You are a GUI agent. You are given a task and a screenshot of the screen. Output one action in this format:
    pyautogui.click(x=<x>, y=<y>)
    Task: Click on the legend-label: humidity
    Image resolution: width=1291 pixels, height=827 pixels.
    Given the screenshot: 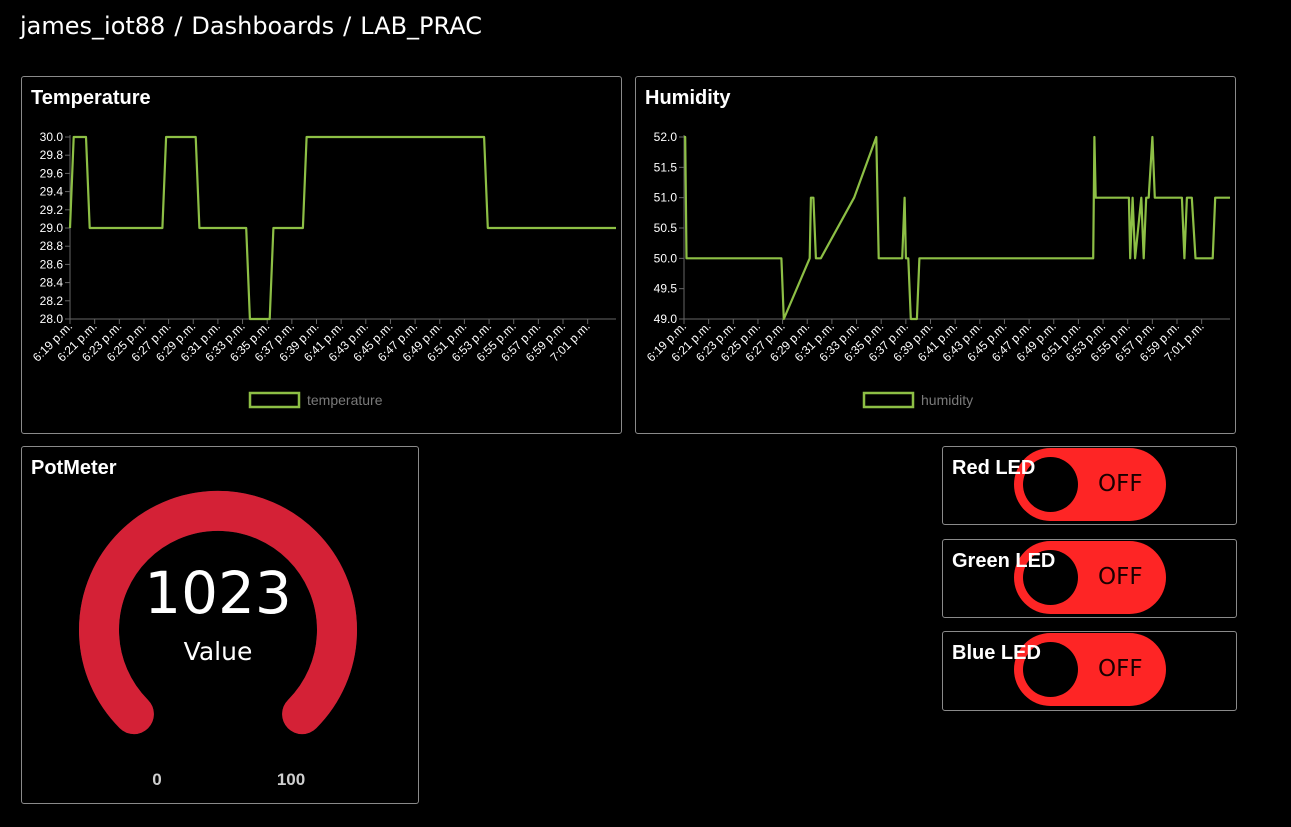 What is the action you would take?
    pyautogui.click(x=947, y=400)
    